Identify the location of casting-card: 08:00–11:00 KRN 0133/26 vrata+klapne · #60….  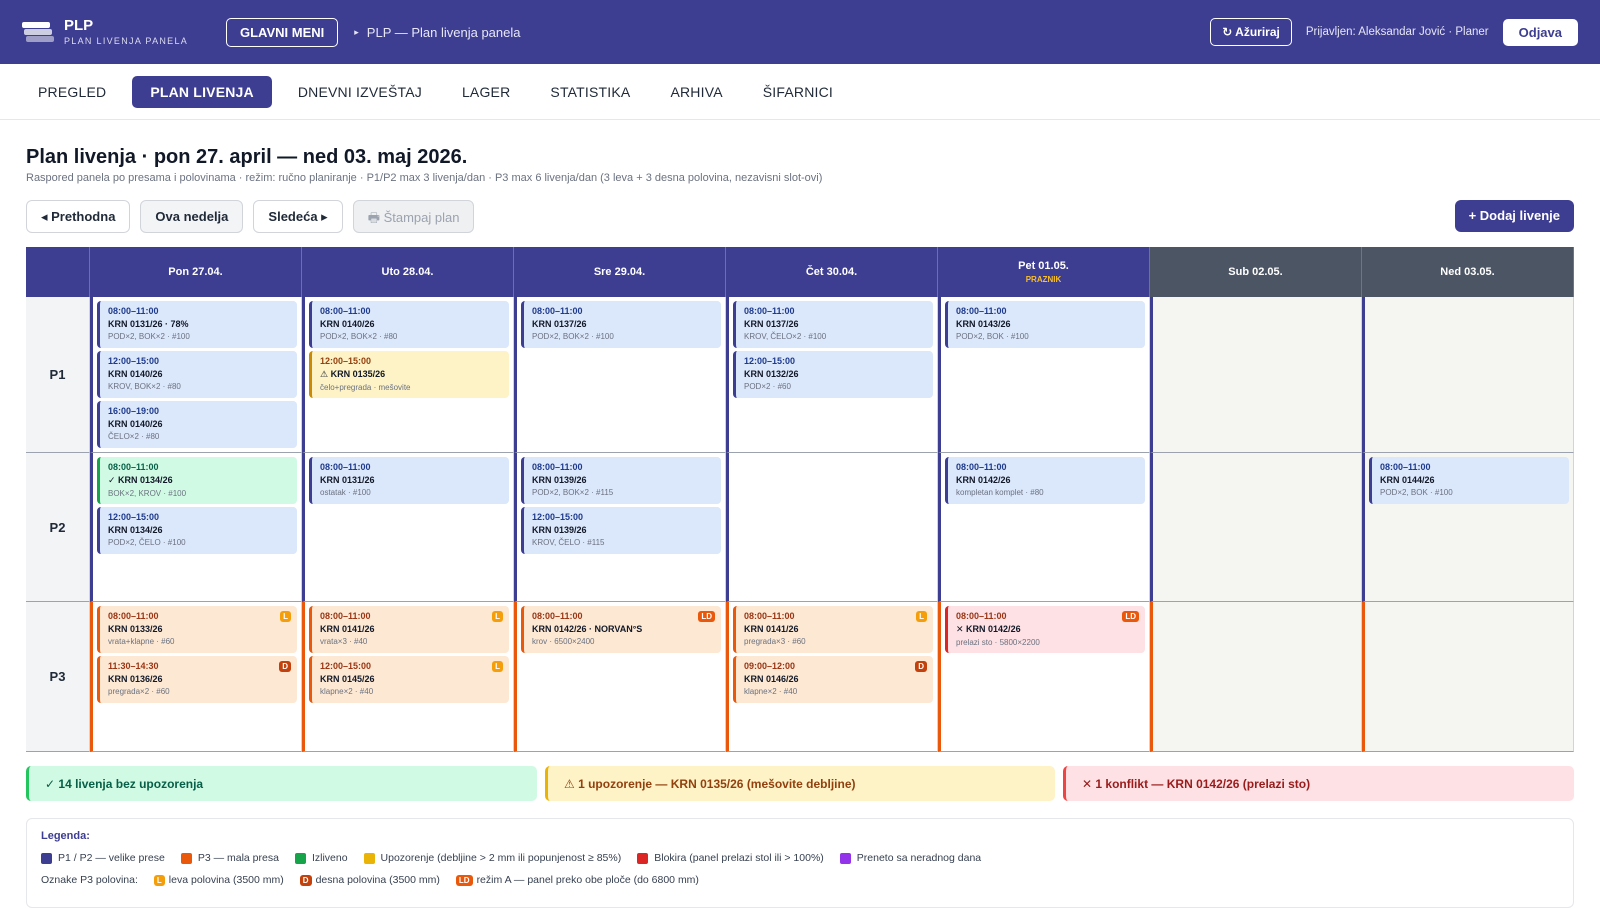
(197, 629).